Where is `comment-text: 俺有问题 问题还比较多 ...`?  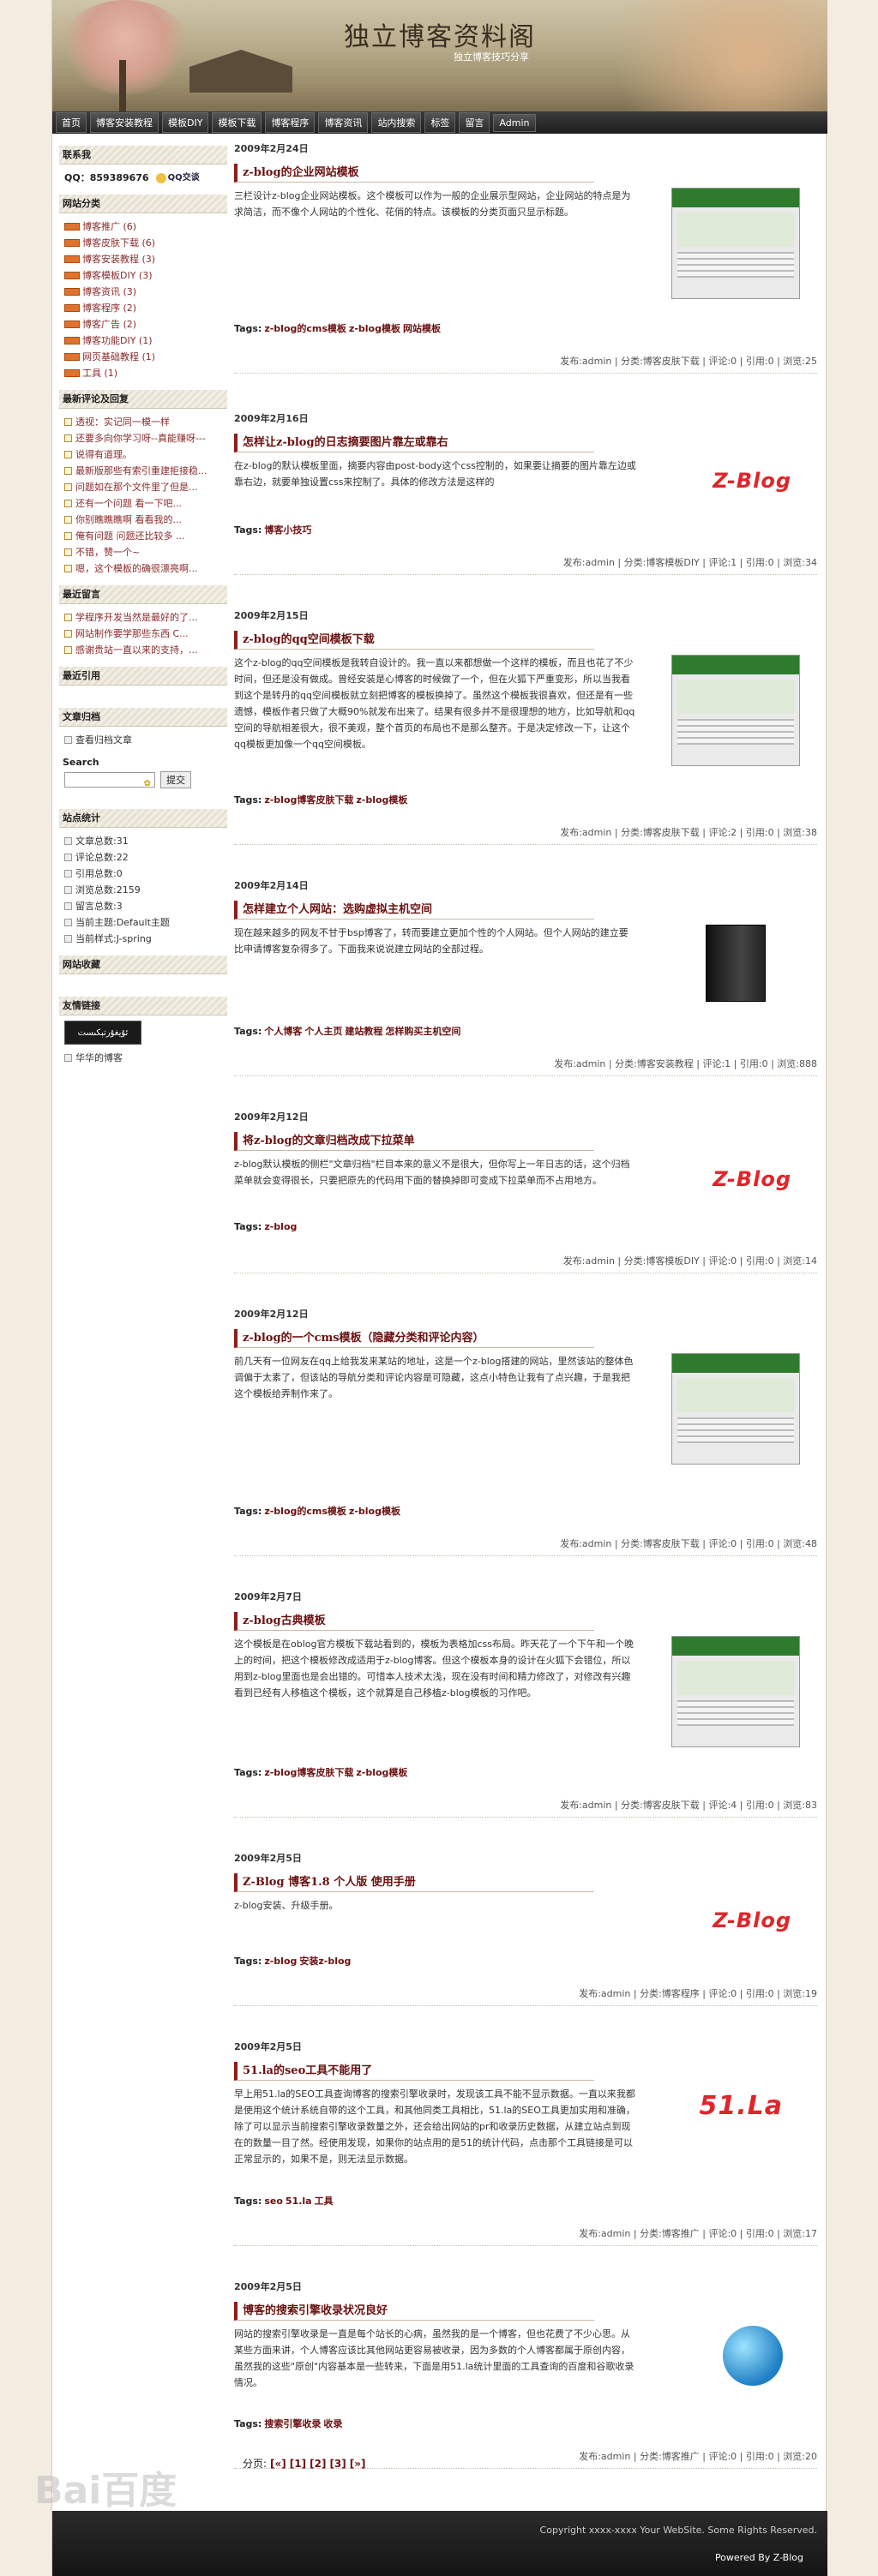
comment-text: 俺有问题 问题还比较多 ... is located at coordinates (129, 536).